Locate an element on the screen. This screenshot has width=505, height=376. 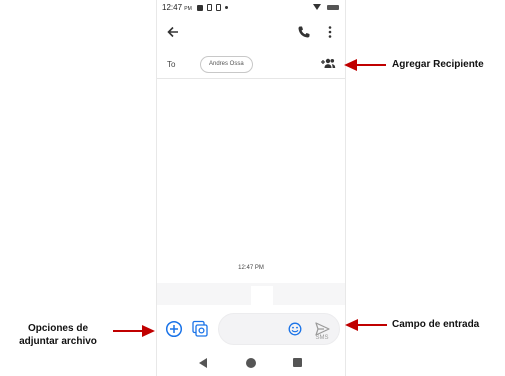
message-preview-gap is located at coordinates (262, 296).